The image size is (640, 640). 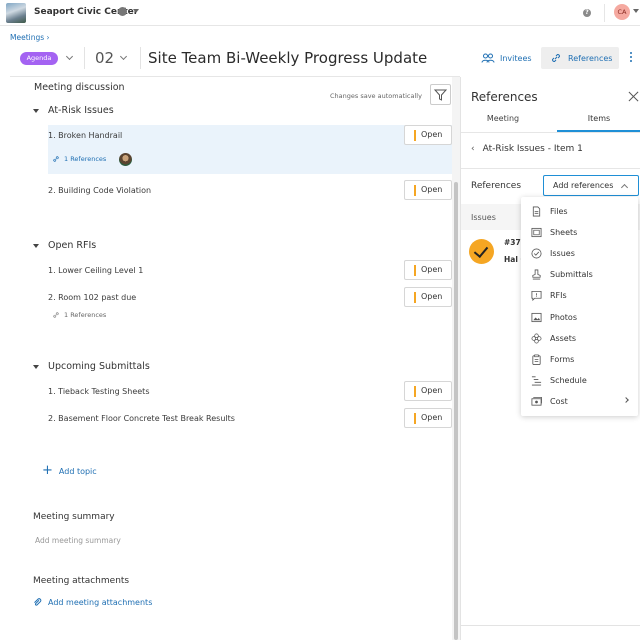 I want to click on page-title: Site Team Bi-Weekly Progress Update, so click(x=287, y=58).